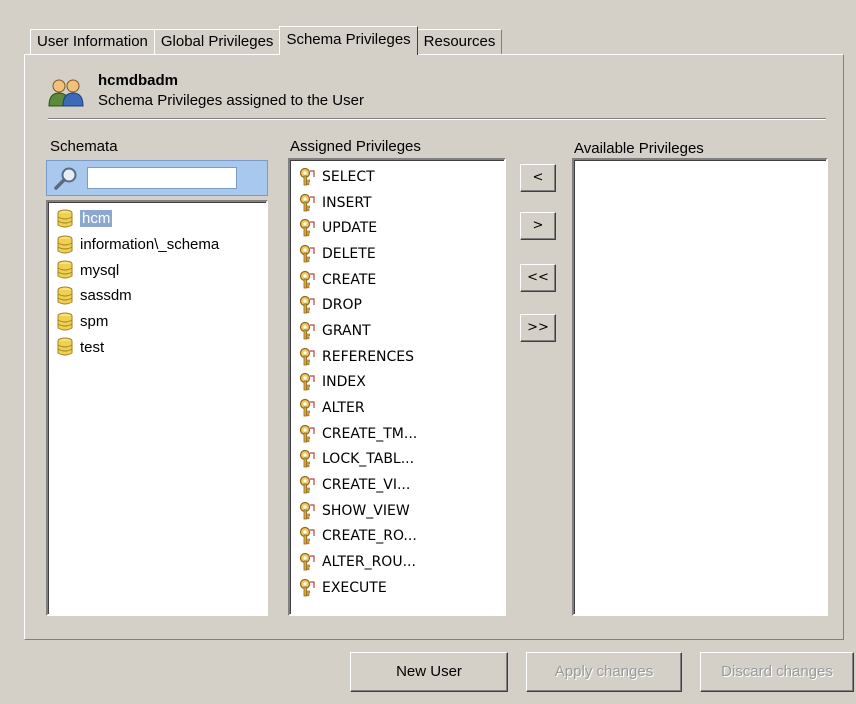  What do you see at coordinates (397, 254) in the screenshot?
I see `privilege-item-delete: DELETE` at bounding box center [397, 254].